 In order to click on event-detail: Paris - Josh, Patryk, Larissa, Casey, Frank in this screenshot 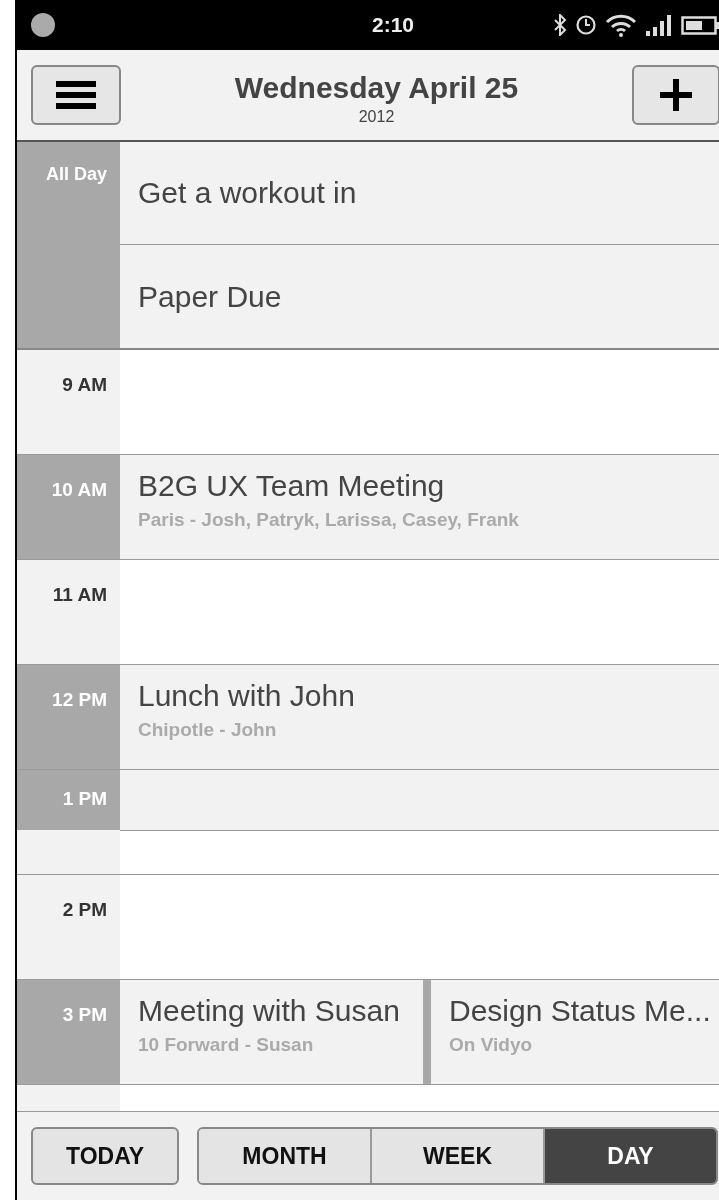, I will do `click(329, 520)`.